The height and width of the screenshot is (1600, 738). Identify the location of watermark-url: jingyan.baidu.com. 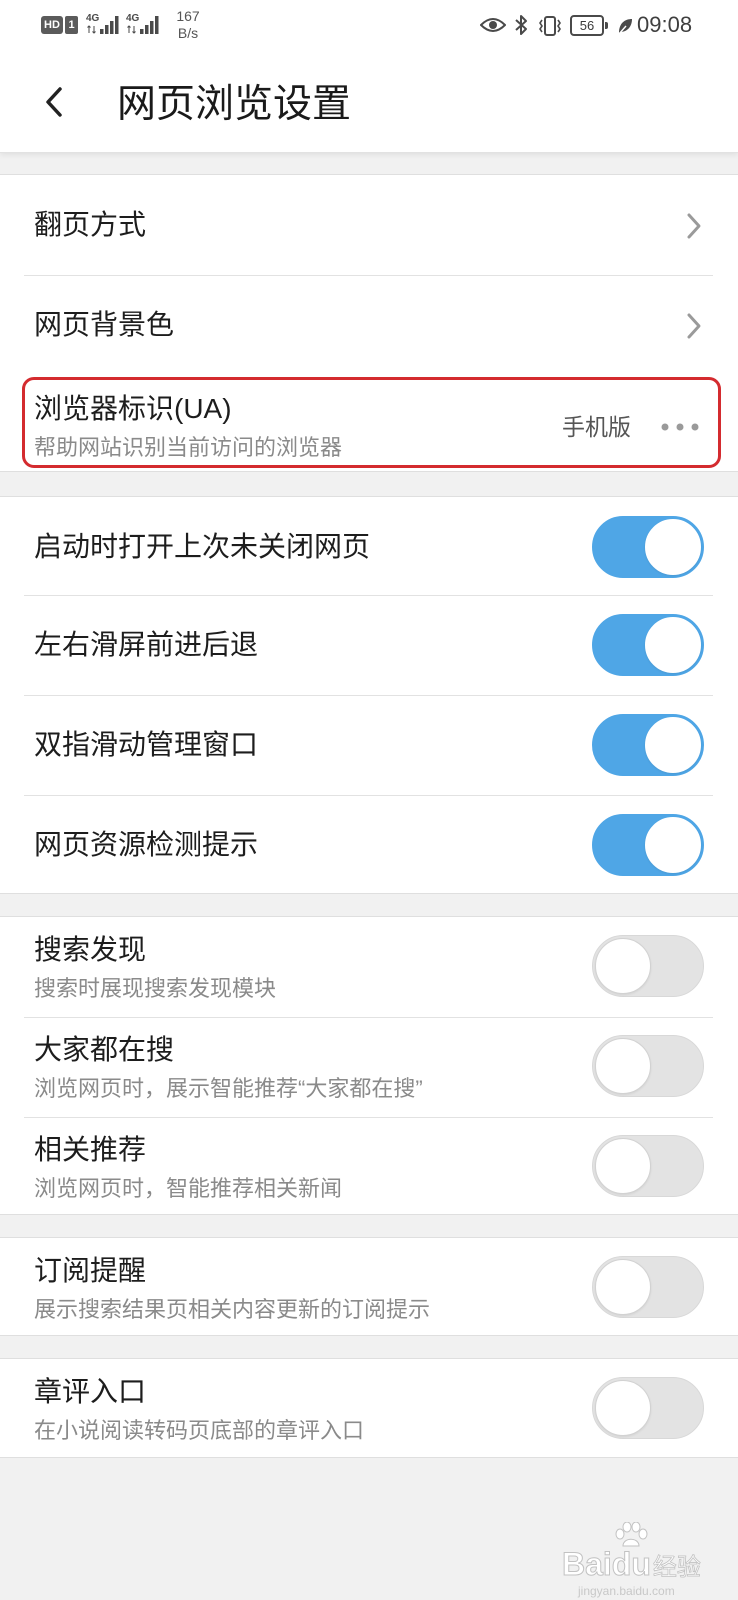
(626, 1591).